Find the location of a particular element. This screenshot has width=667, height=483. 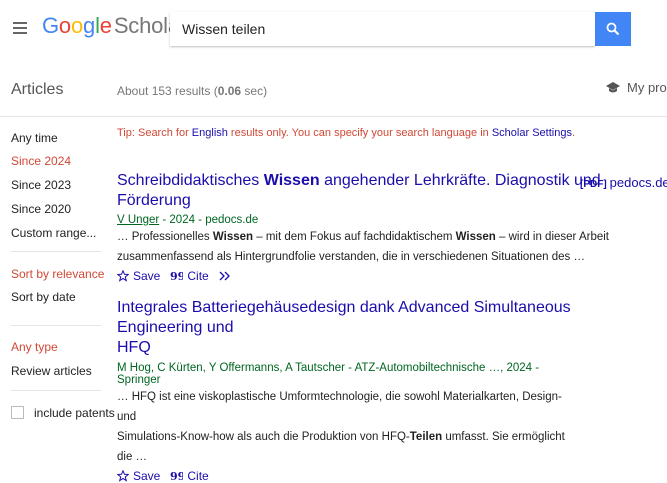

english-results-link: English is located at coordinates (210, 133).